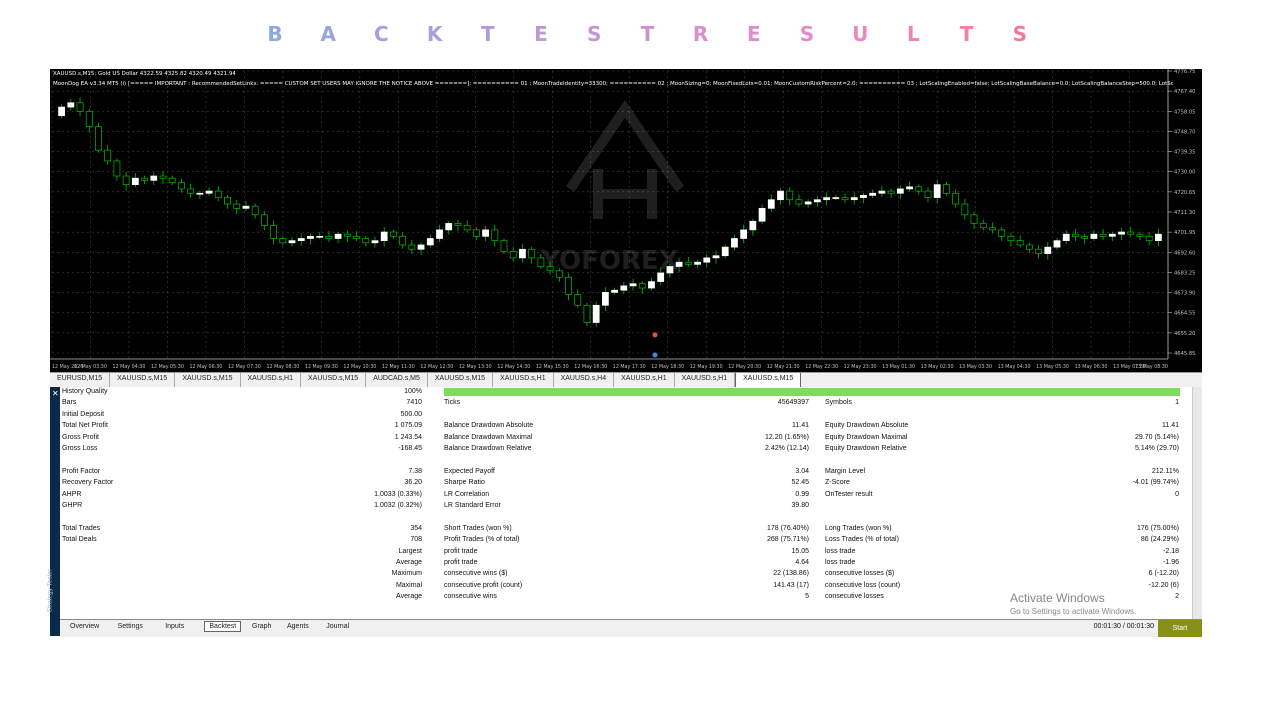  What do you see at coordinates (1073, 611) in the screenshot?
I see `activate-subtitle: Go to Settings to activate Windows.` at bounding box center [1073, 611].